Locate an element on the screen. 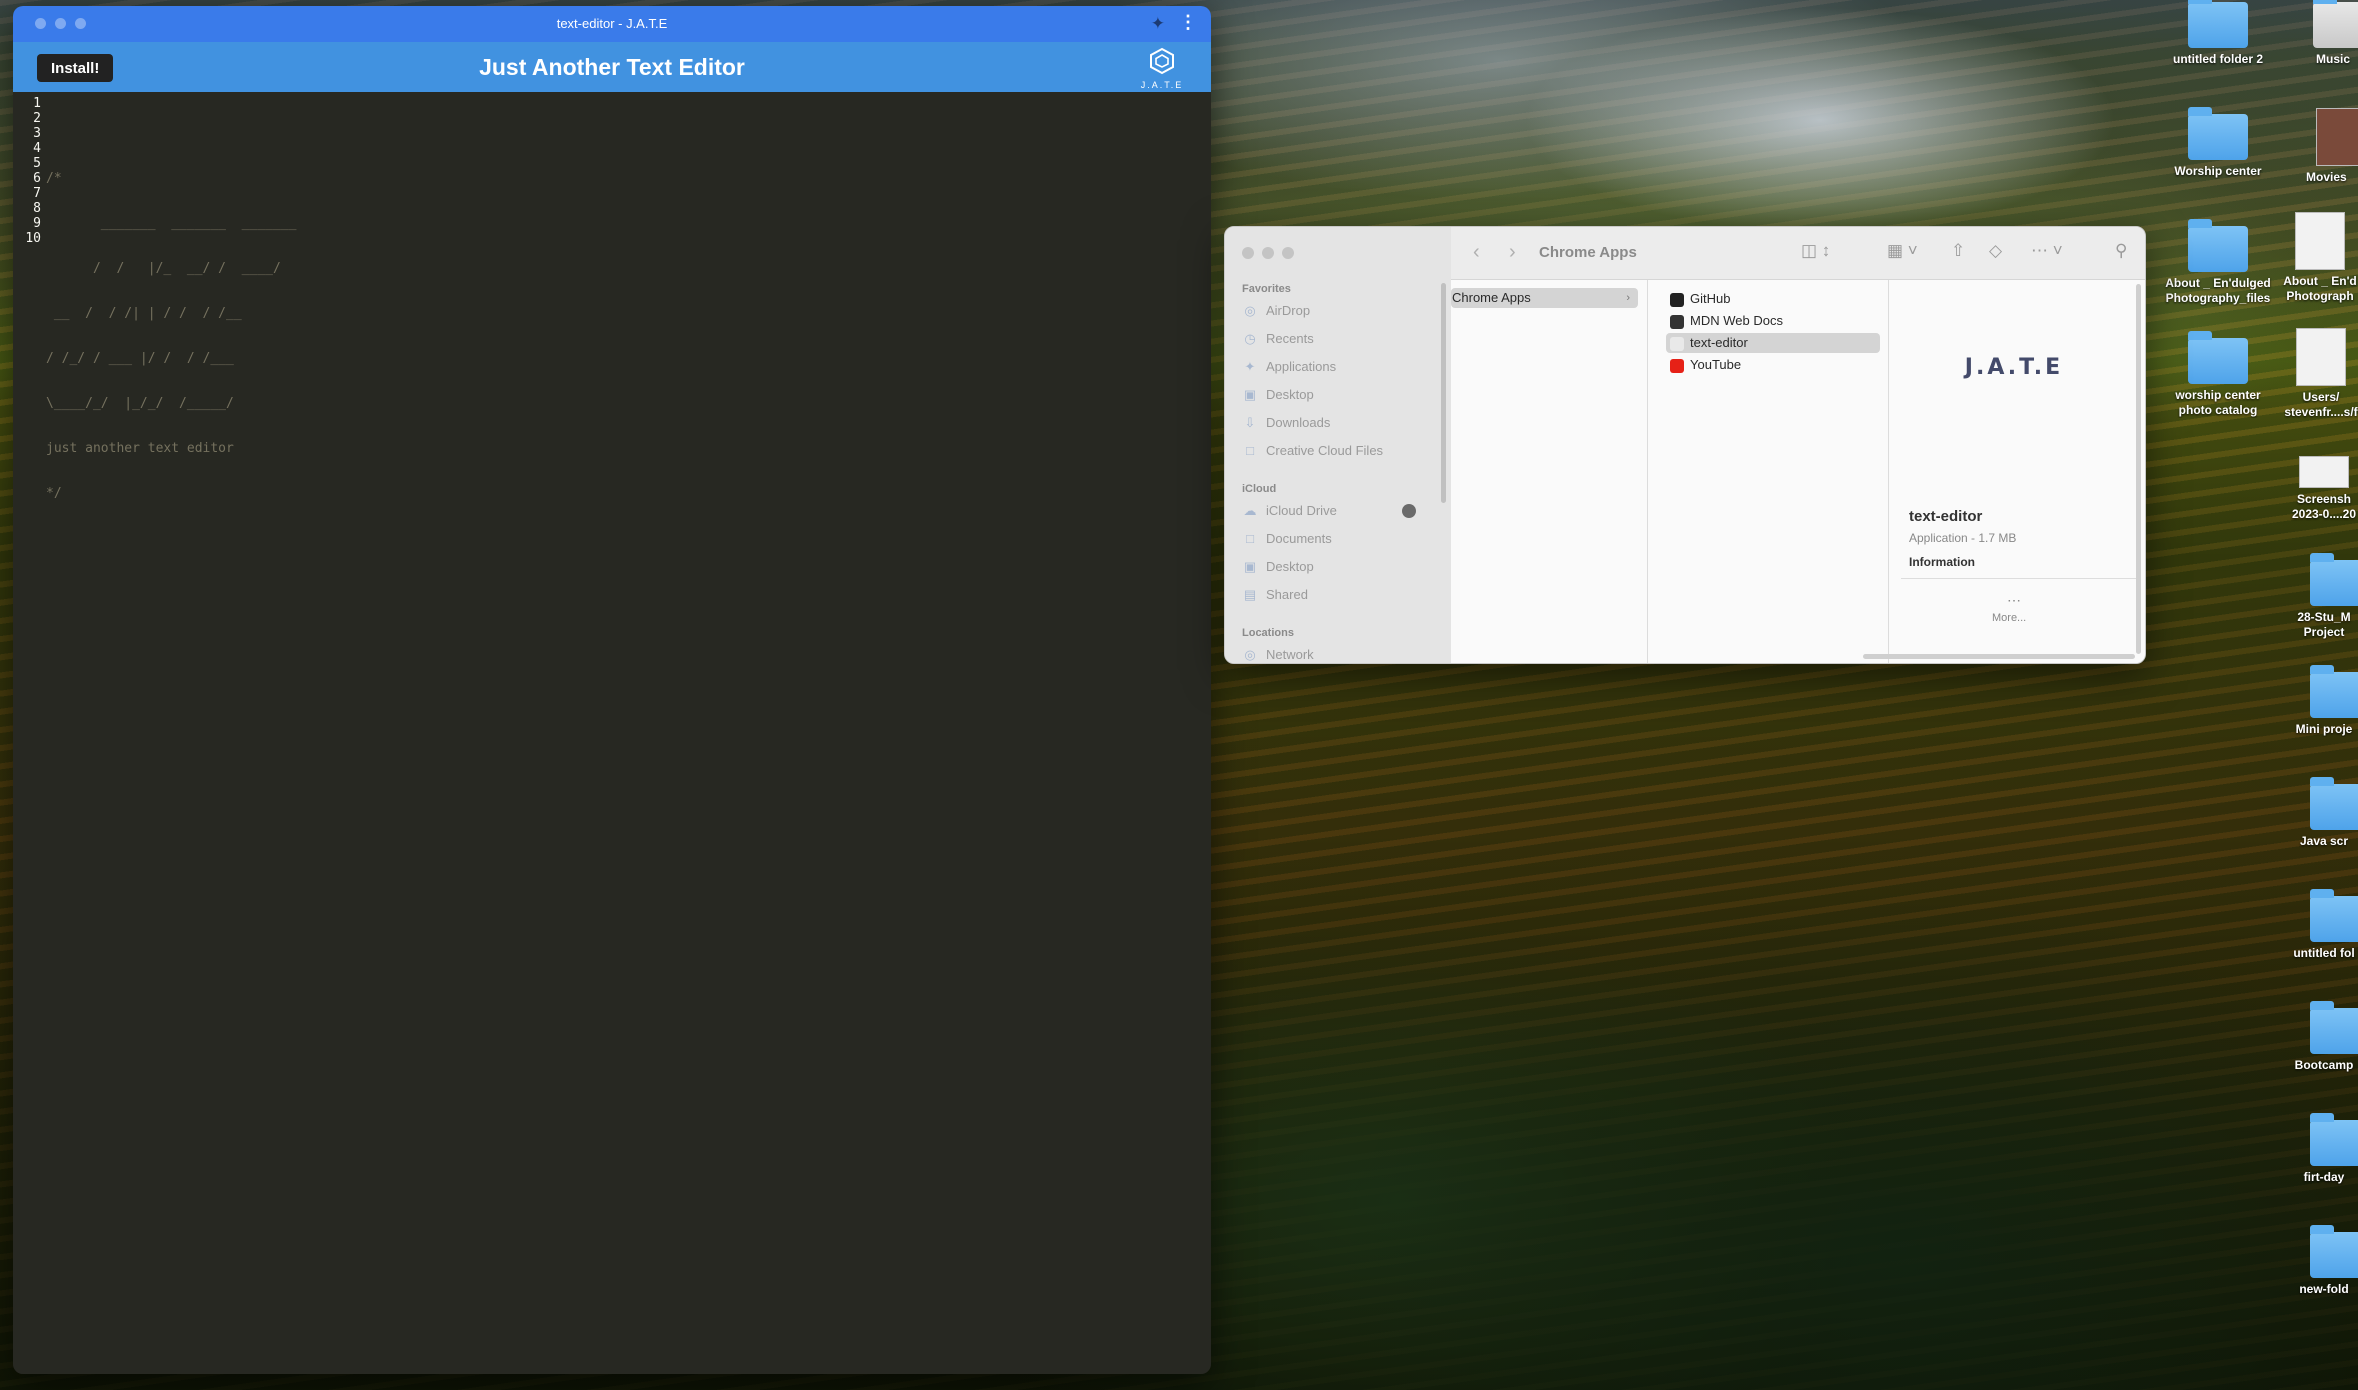 The image size is (2358, 1390). line-number: 6 is located at coordinates (37, 178).